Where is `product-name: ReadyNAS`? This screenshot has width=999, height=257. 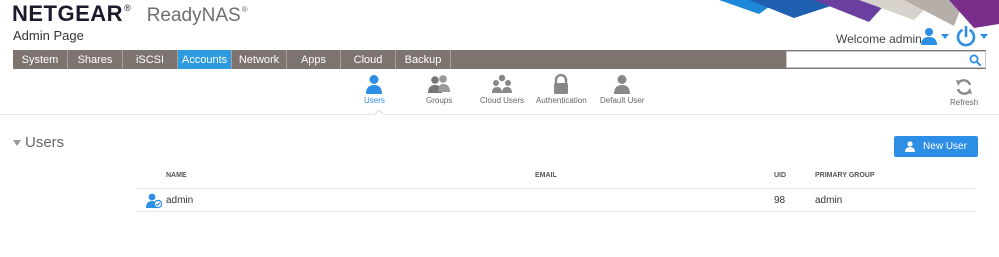 product-name: ReadyNAS is located at coordinates (193, 15).